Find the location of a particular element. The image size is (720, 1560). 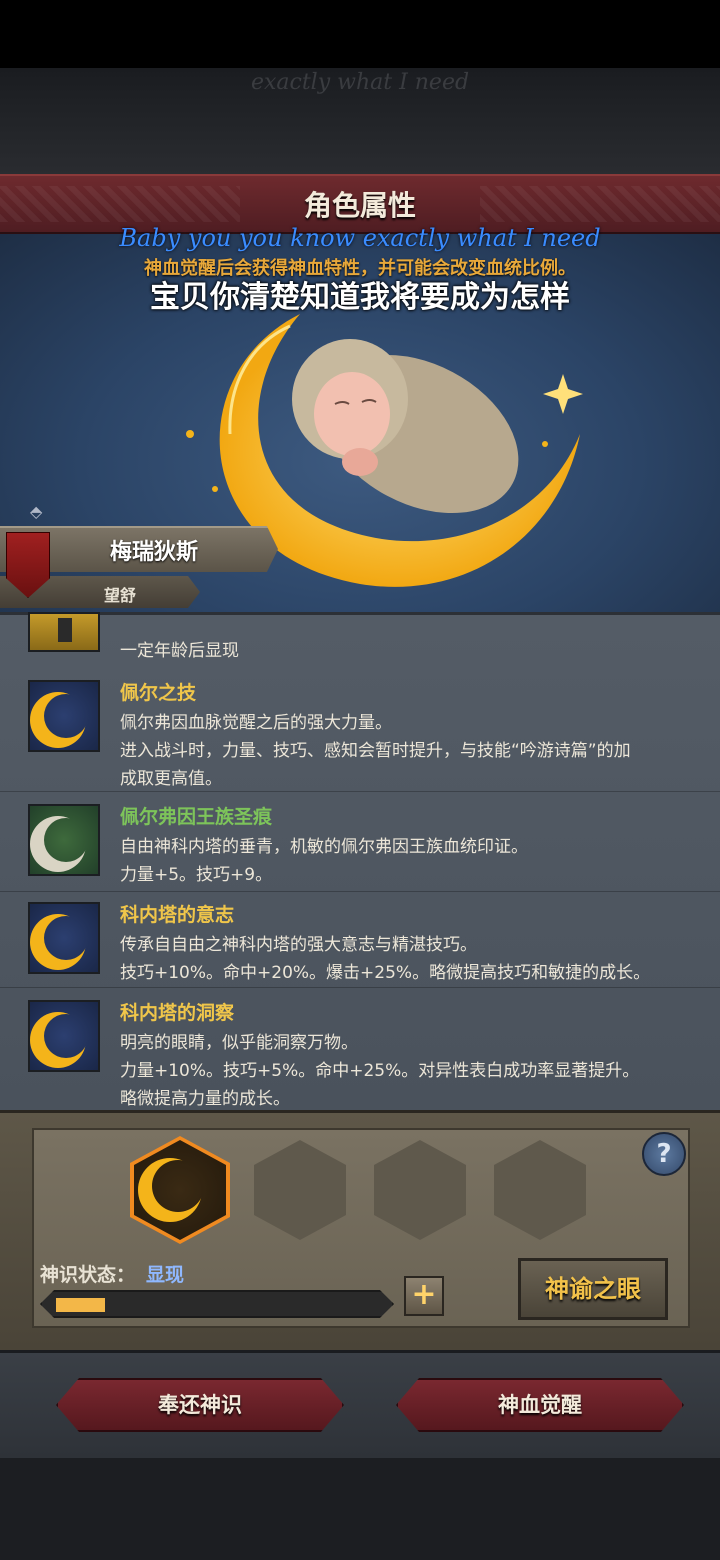

trait-title: 佩尔弗因王族圣痕 is located at coordinates (196, 817).